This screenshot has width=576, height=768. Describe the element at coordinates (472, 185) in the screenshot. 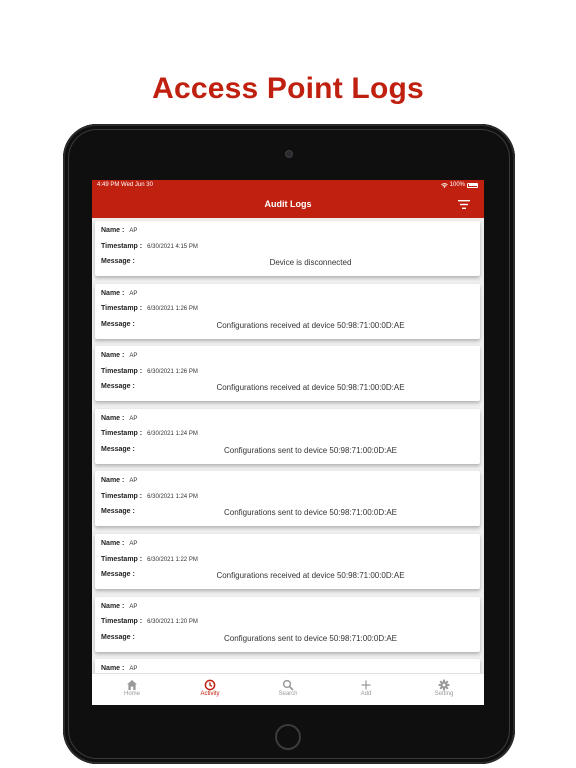

I see `battery-icon` at that location.